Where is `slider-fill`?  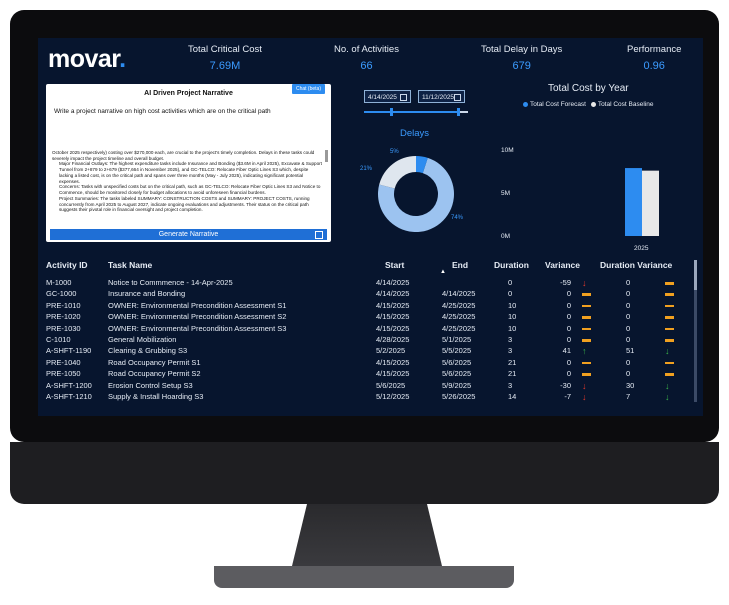
slider-fill is located at coordinates (412, 112).